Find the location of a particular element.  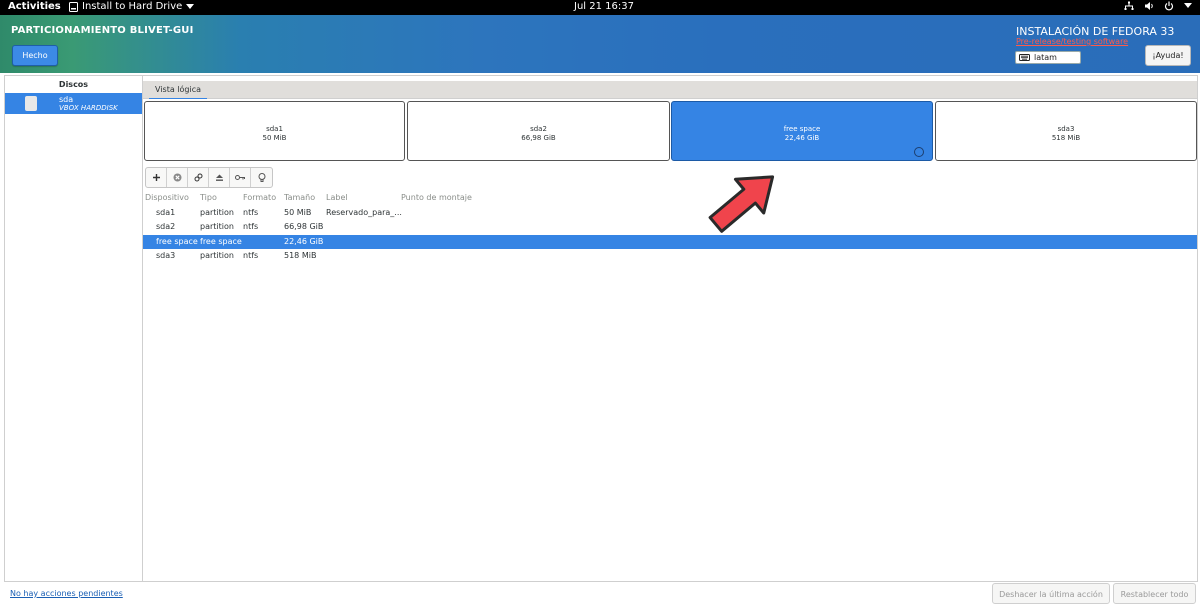

prerelease-warning: Pre-release/testing software is located at coordinates (1072, 41).